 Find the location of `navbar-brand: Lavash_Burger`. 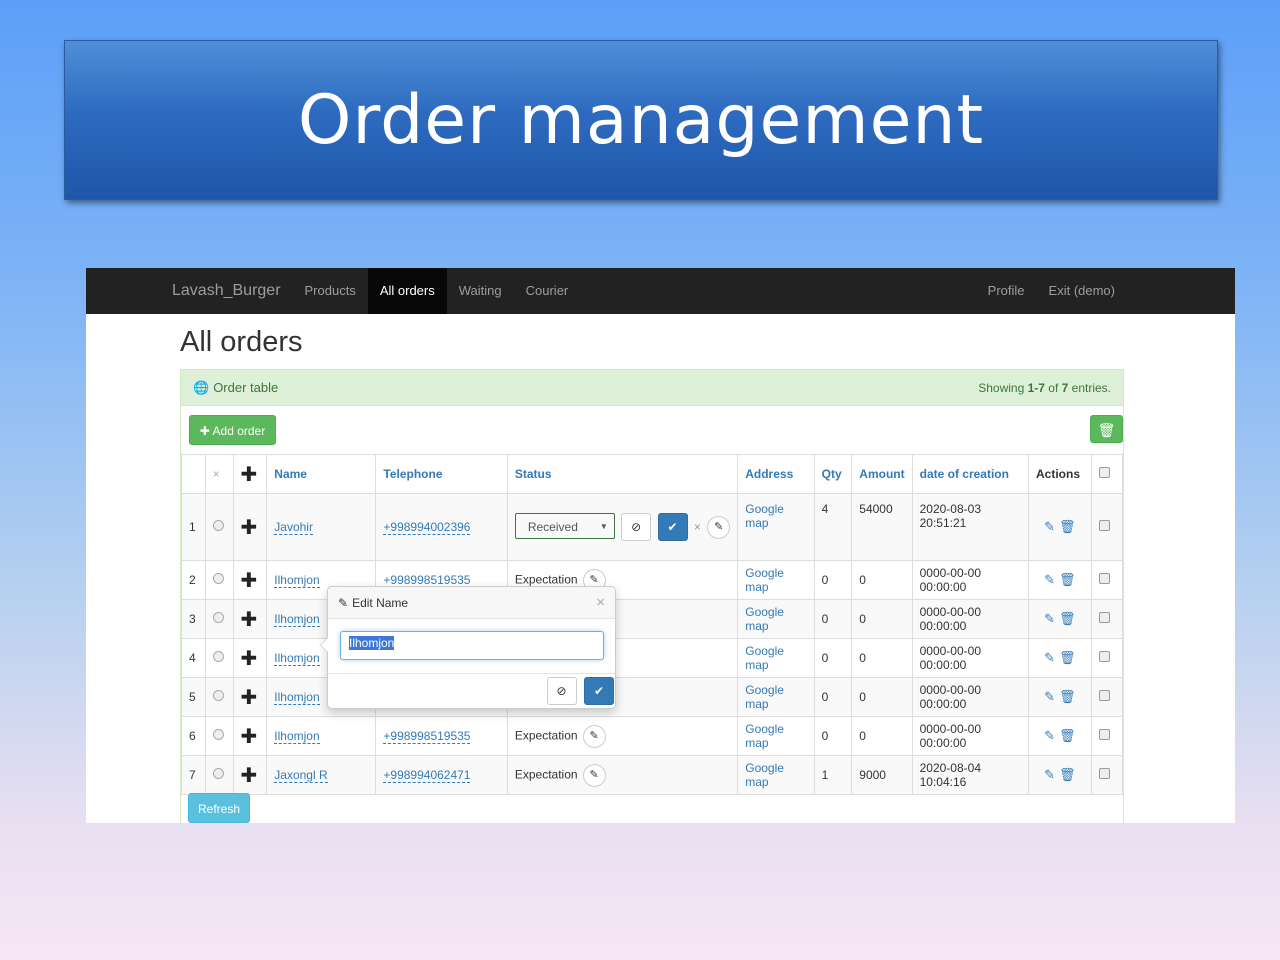

navbar-brand: Lavash_Burger is located at coordinates (226, 291).